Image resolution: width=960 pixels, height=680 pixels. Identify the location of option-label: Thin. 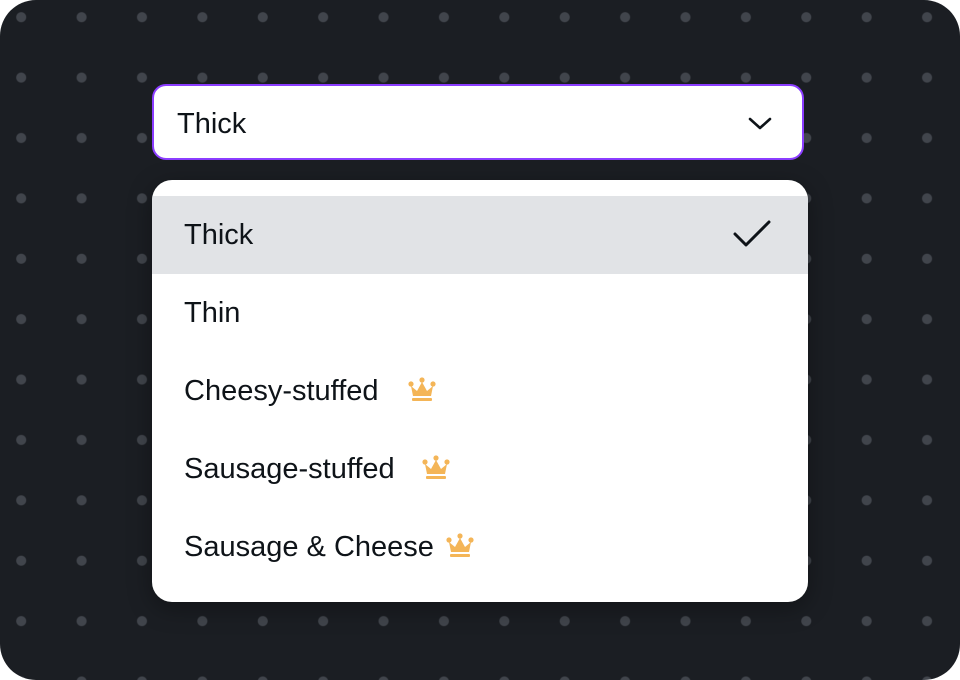
(212, 313).